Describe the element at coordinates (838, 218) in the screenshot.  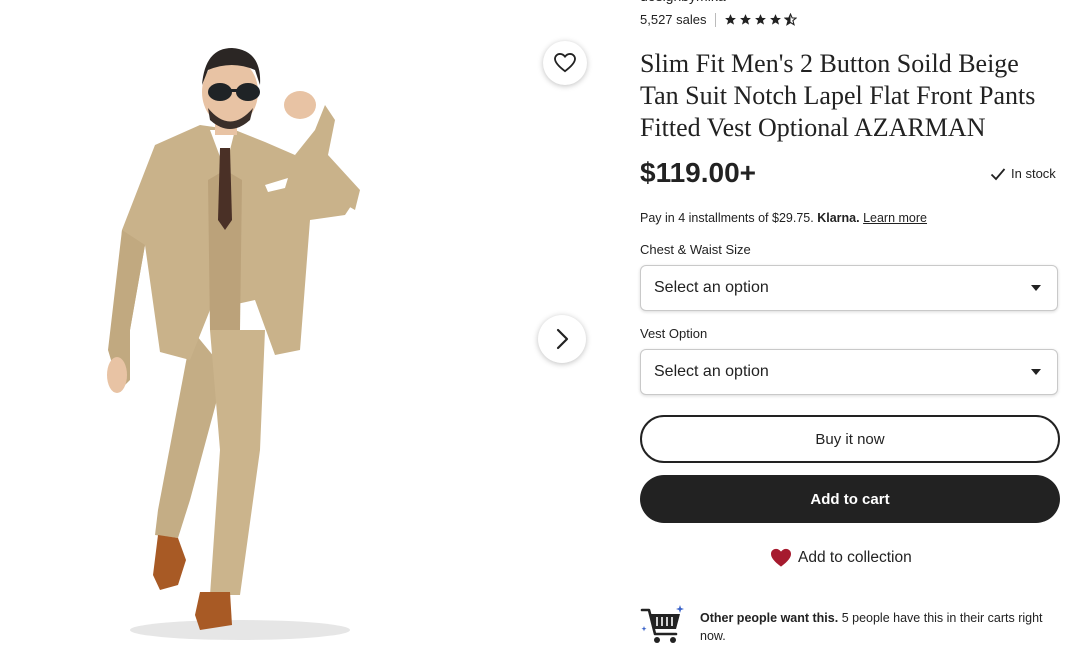
I see `klarna-label: Klarna.` at that location.